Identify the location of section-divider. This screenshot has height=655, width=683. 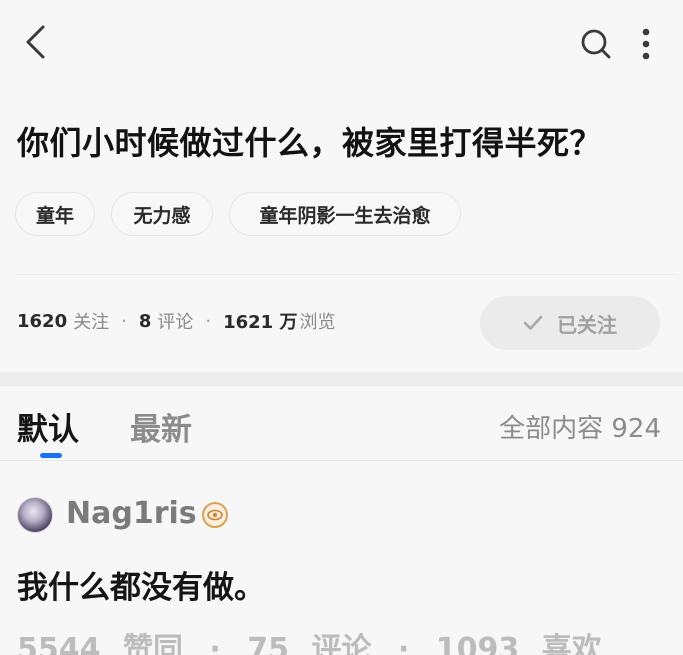
(341, 379).